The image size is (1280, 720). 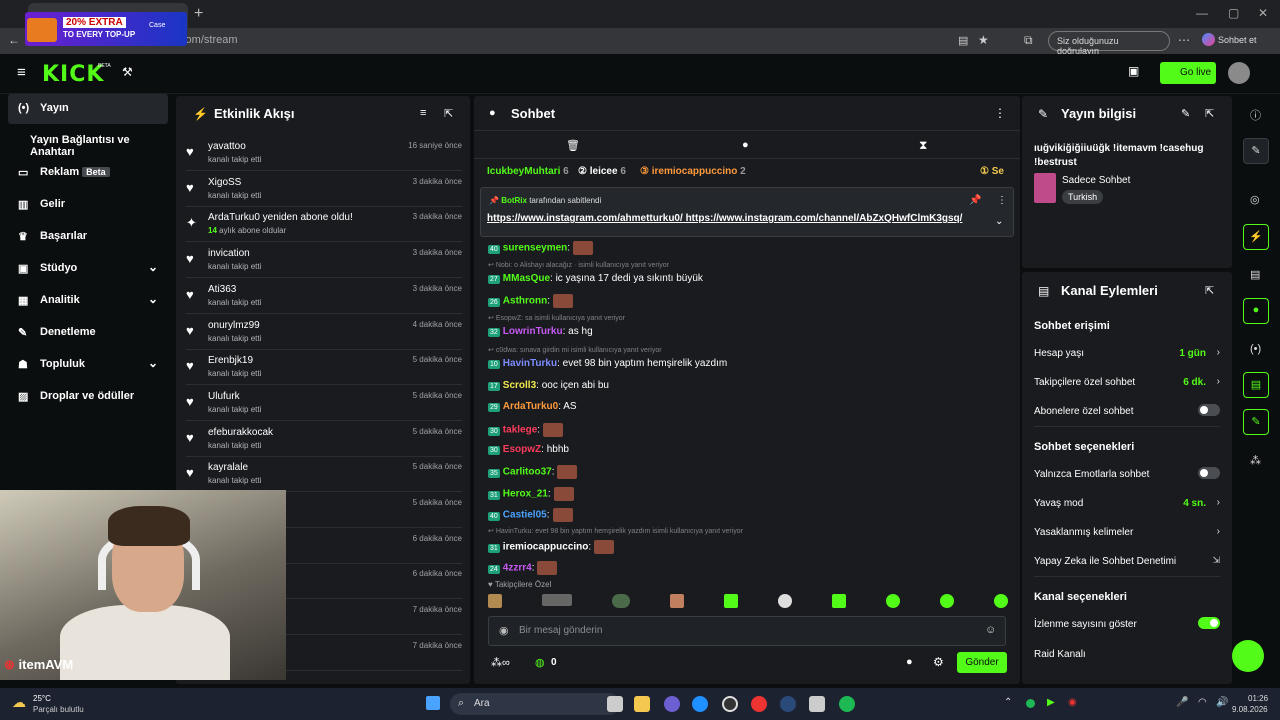 What do you see at coordinates (1209, 410) in the screenshot?
I see `subs-only-toggle` at bounding box center [1209, 410].